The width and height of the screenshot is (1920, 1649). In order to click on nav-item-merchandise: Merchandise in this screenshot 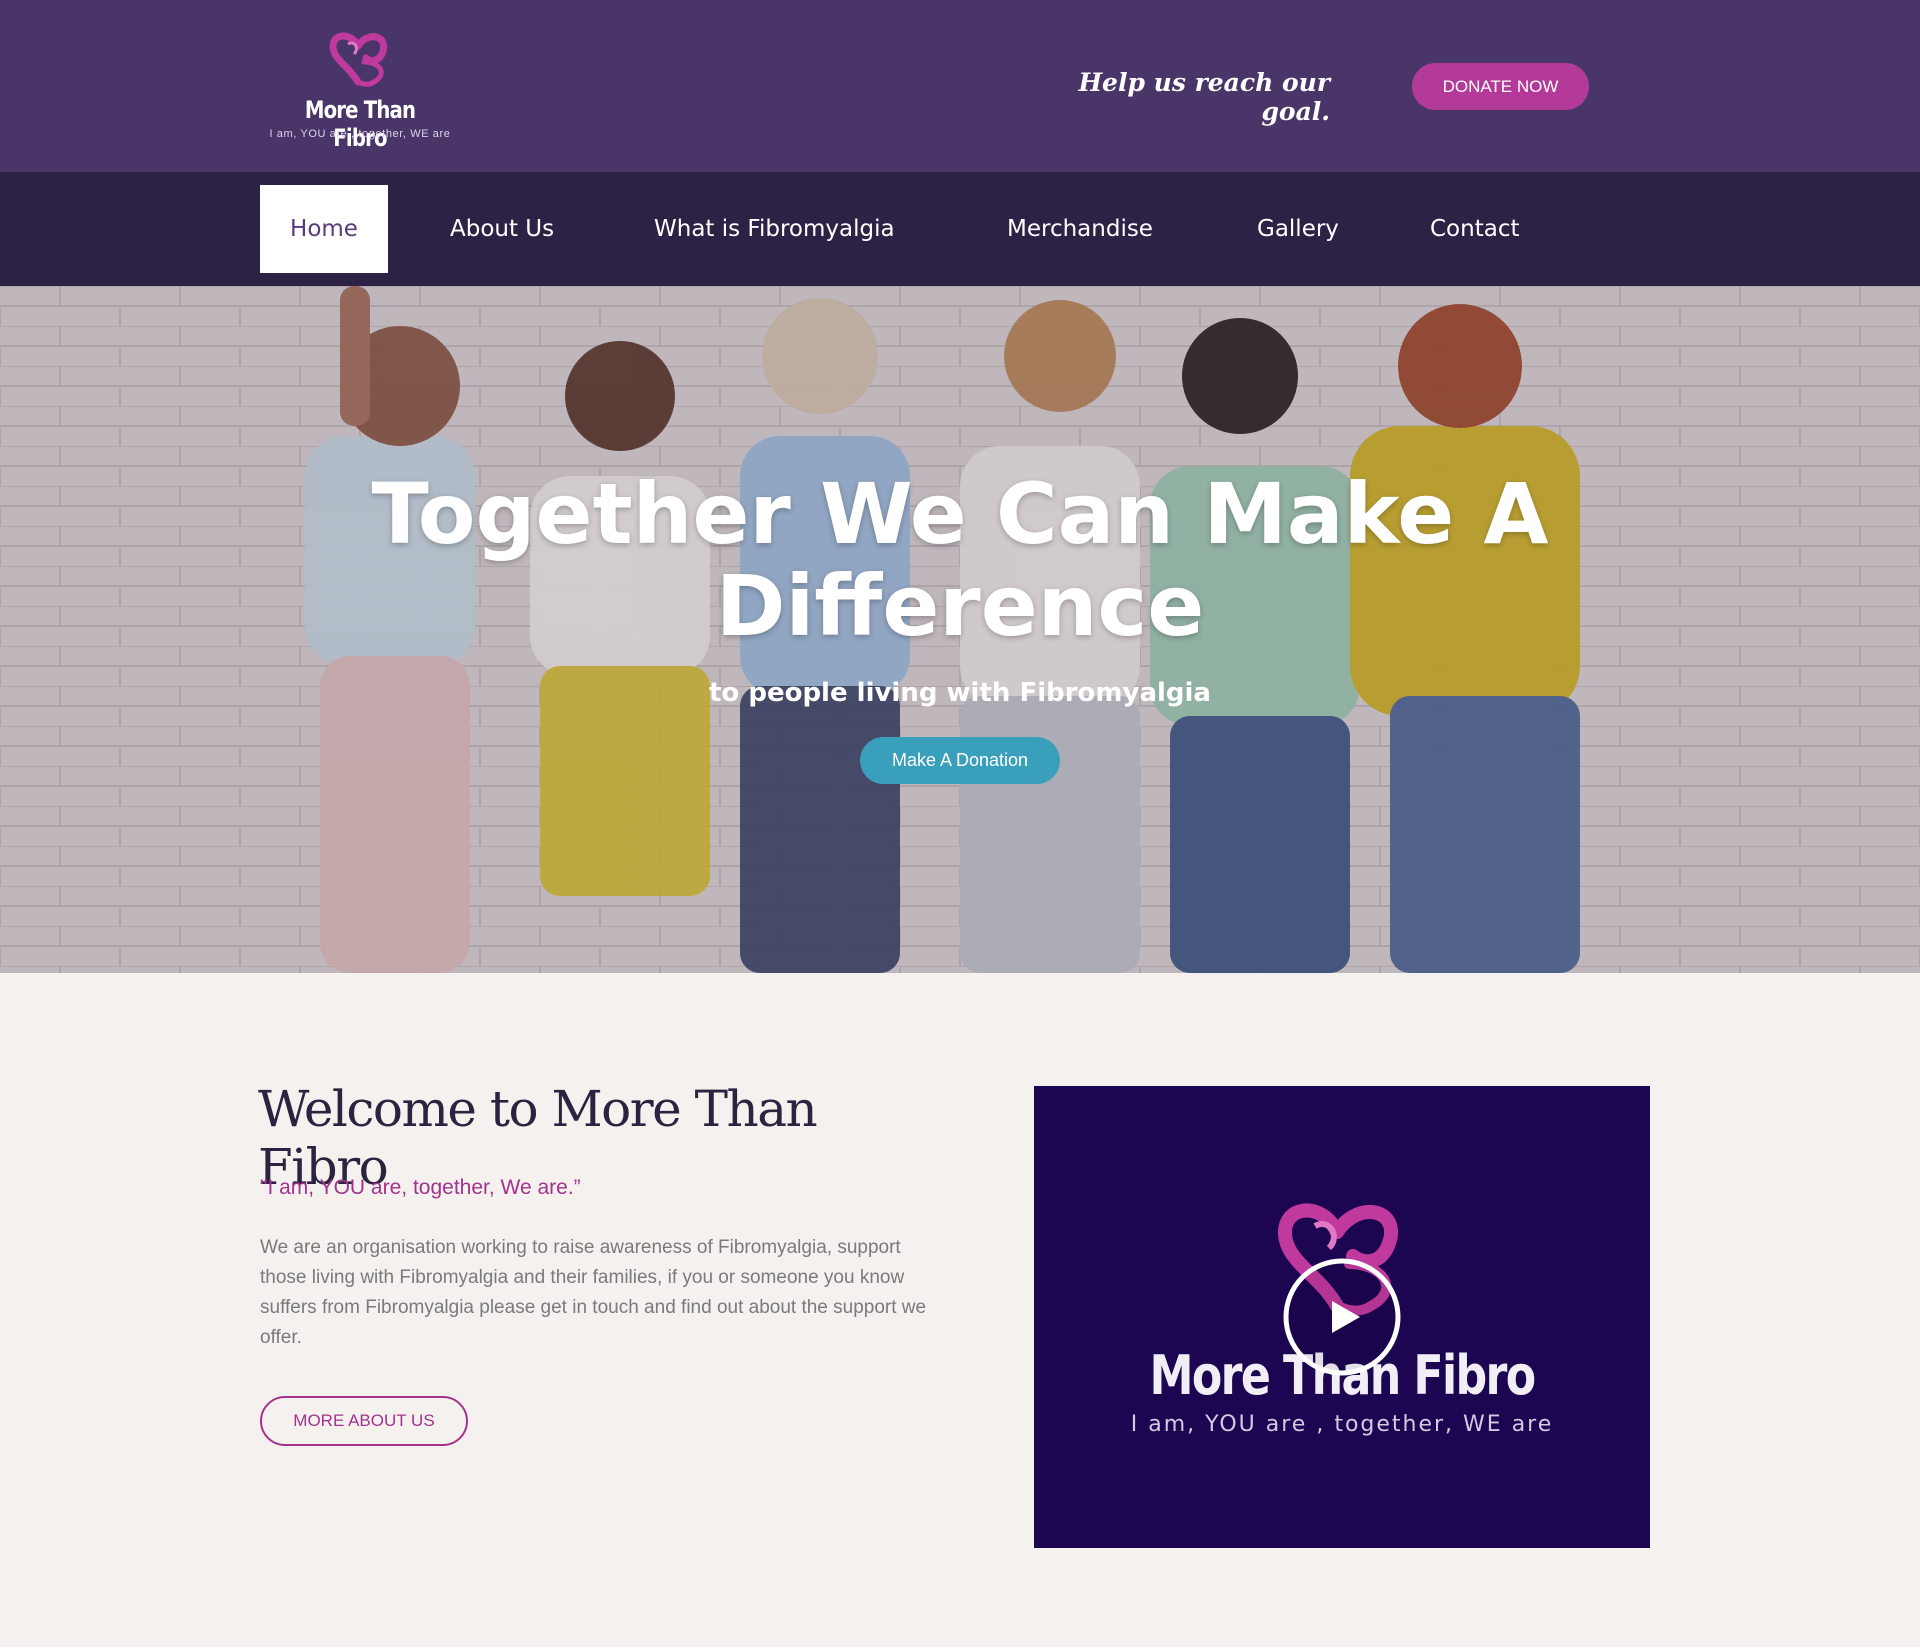, I will do `click(1080, 229)`.